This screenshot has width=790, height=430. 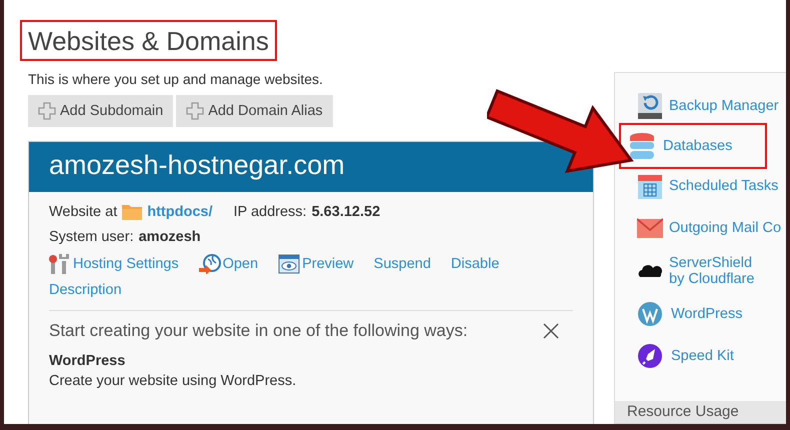 What do you see at coordinates (642, 146) in the screenshot?
I see `database-icon` at bounding box center [642, 146].